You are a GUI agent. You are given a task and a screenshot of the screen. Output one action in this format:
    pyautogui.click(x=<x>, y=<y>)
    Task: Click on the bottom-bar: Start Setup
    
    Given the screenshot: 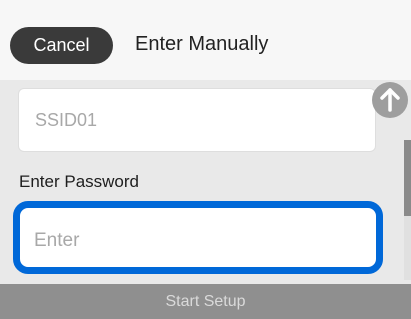 What is the action you would take?
    pyautogui.click(x=205, y=301)
    